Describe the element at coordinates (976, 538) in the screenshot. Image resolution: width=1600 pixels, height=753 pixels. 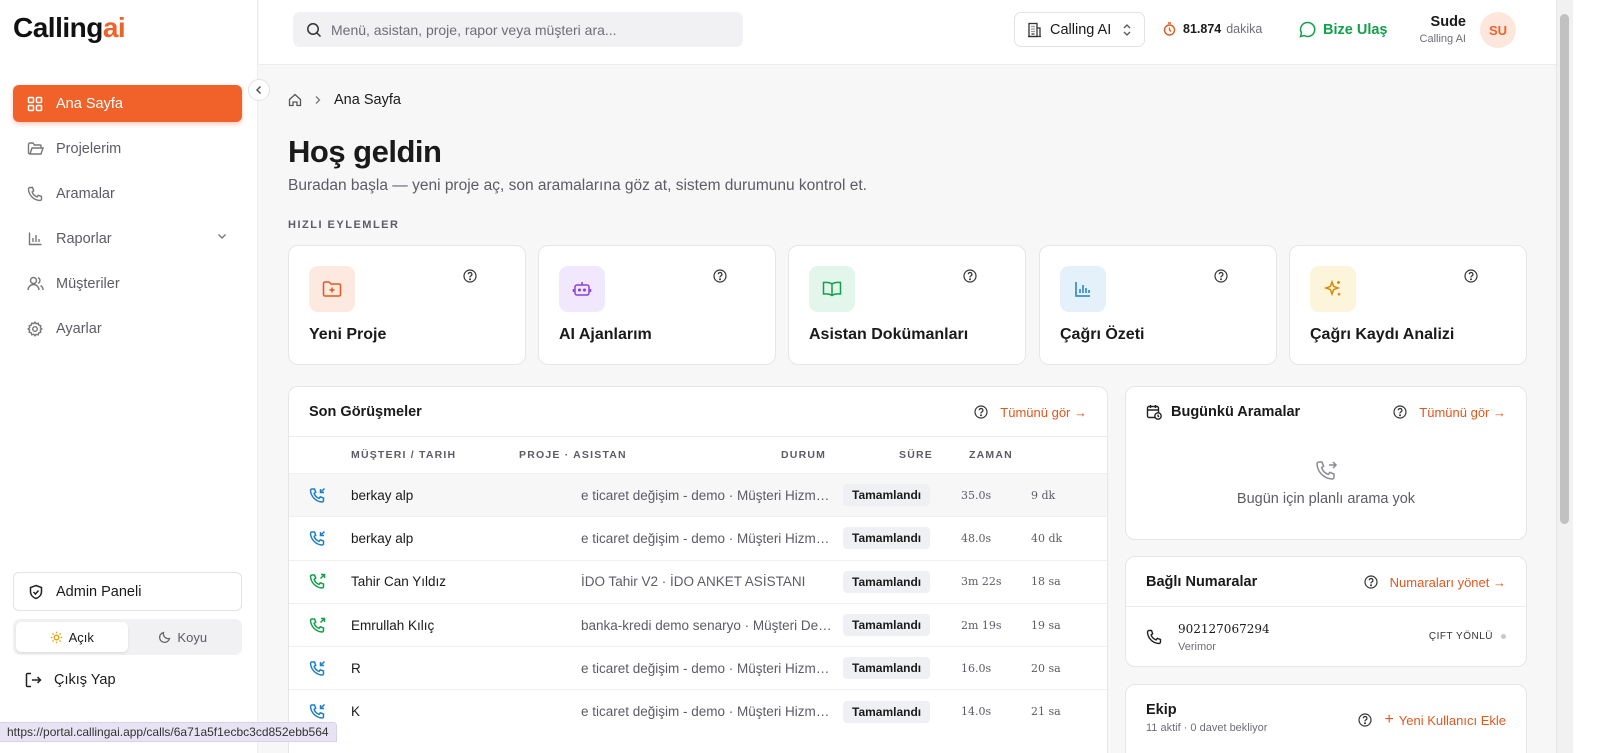
I see `duration: 48.0s` at that location.